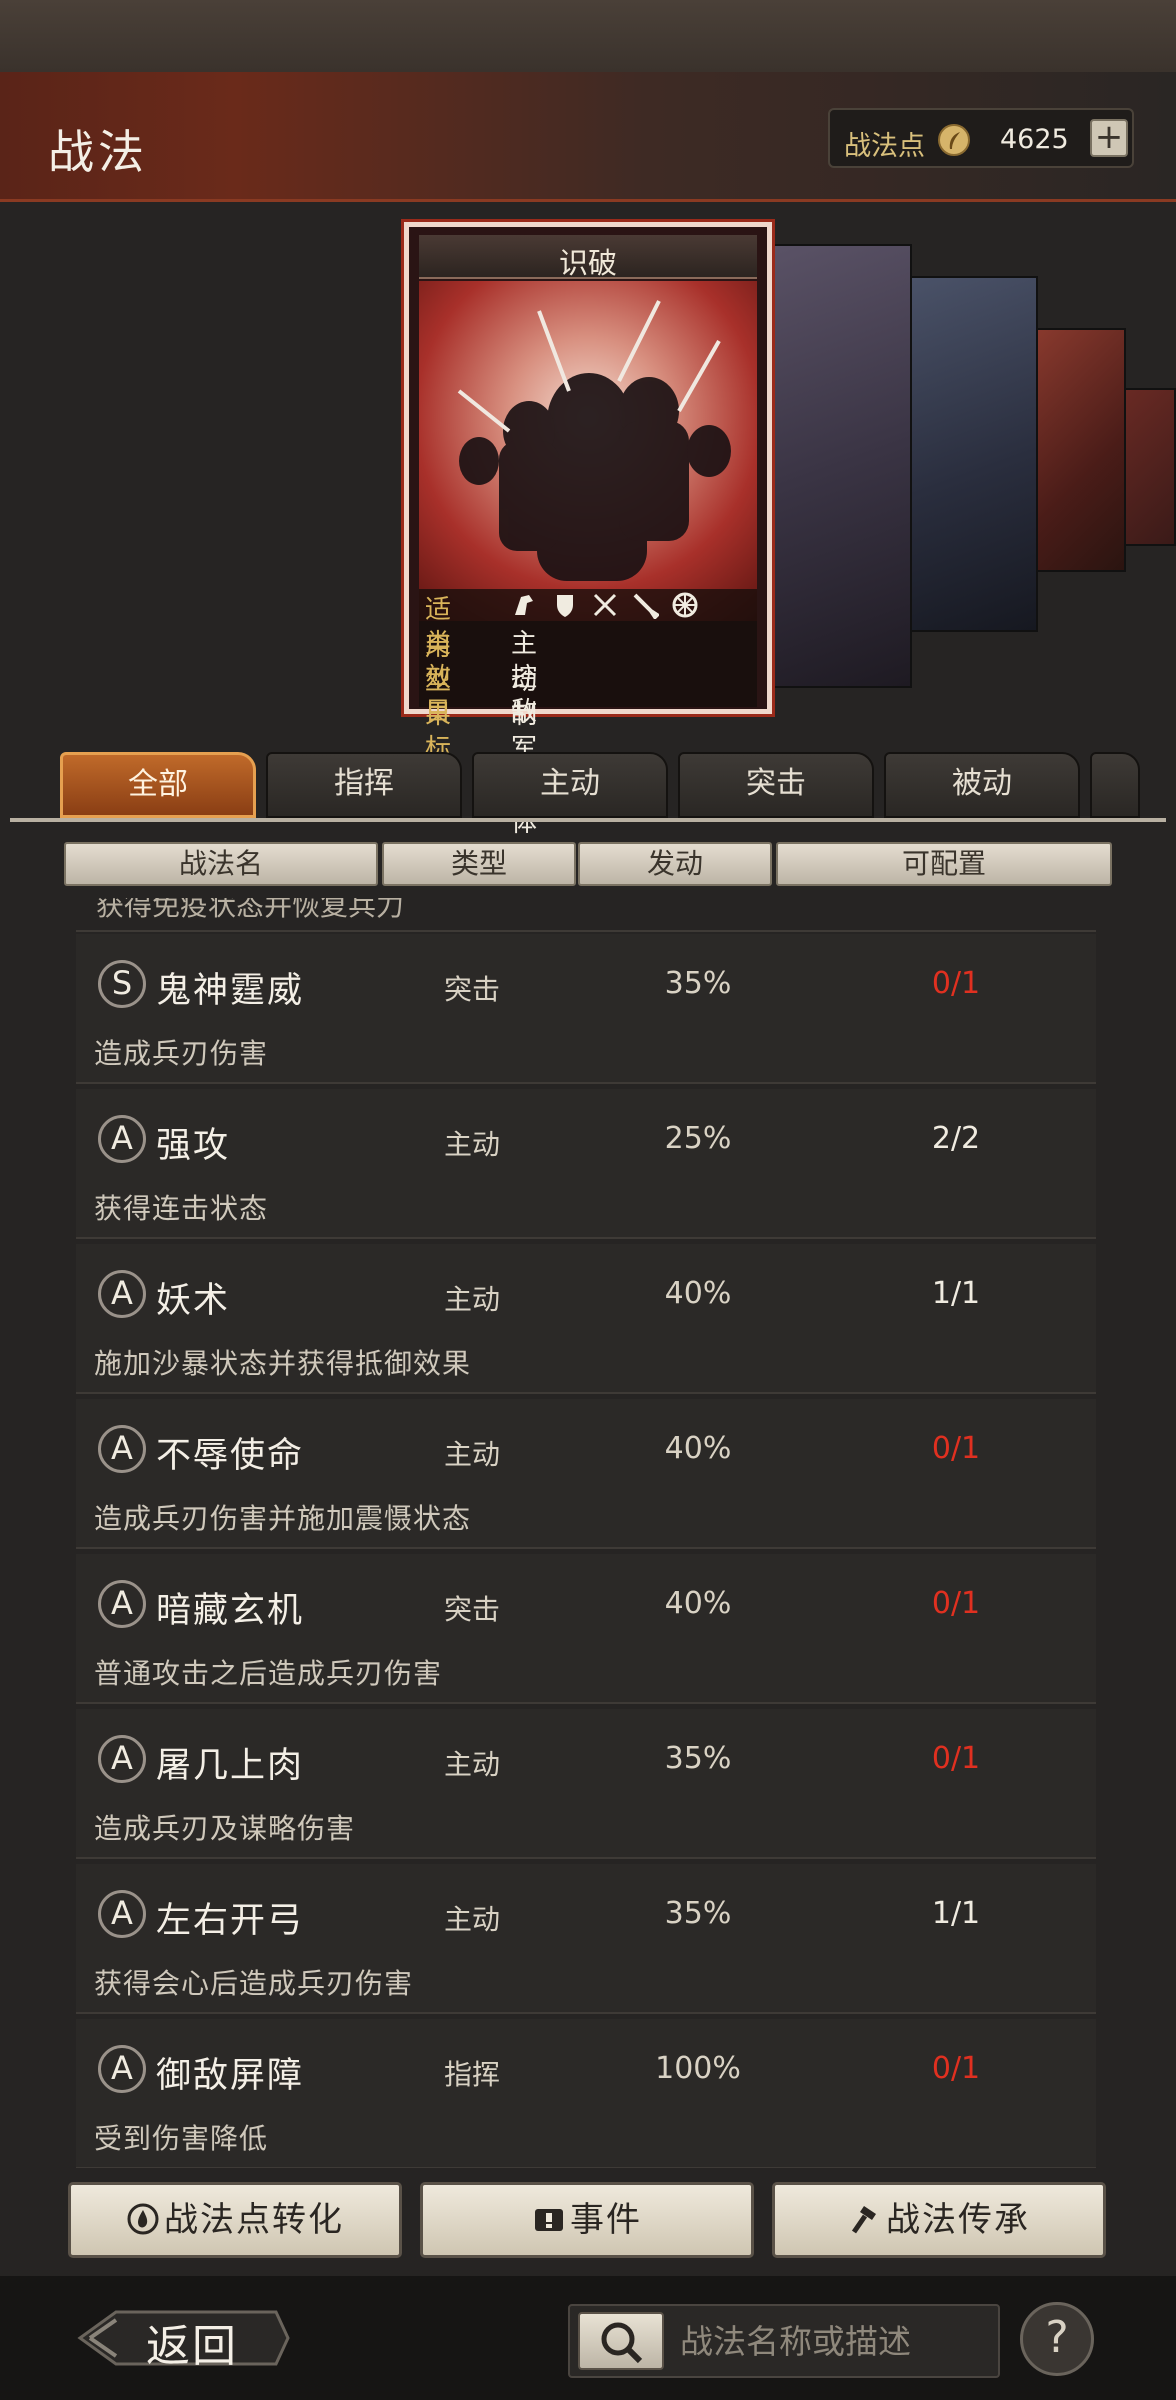 This screenshot has width=1176, height=2400. Describe the element at coordinates (588, 257) in the screenshot. I see `card-title-bar: 识破` at that location.